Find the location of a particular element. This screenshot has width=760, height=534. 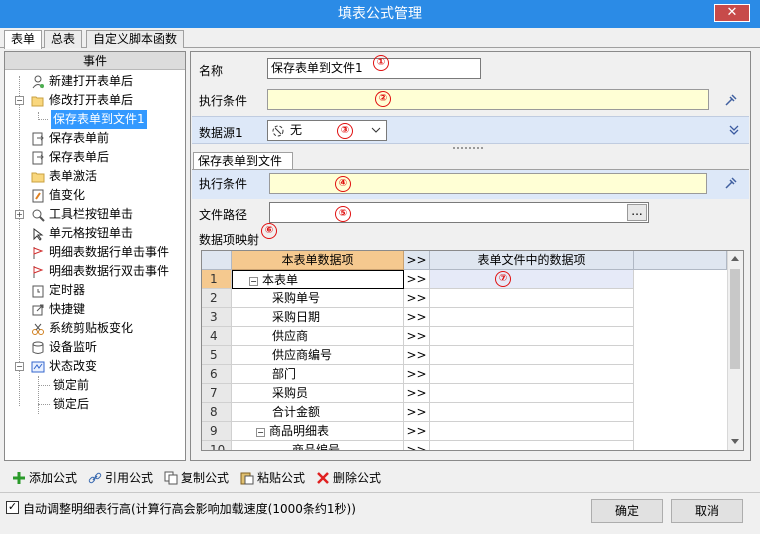

reference-formula-button: 引用公式 is located at coordinates (120, 478).